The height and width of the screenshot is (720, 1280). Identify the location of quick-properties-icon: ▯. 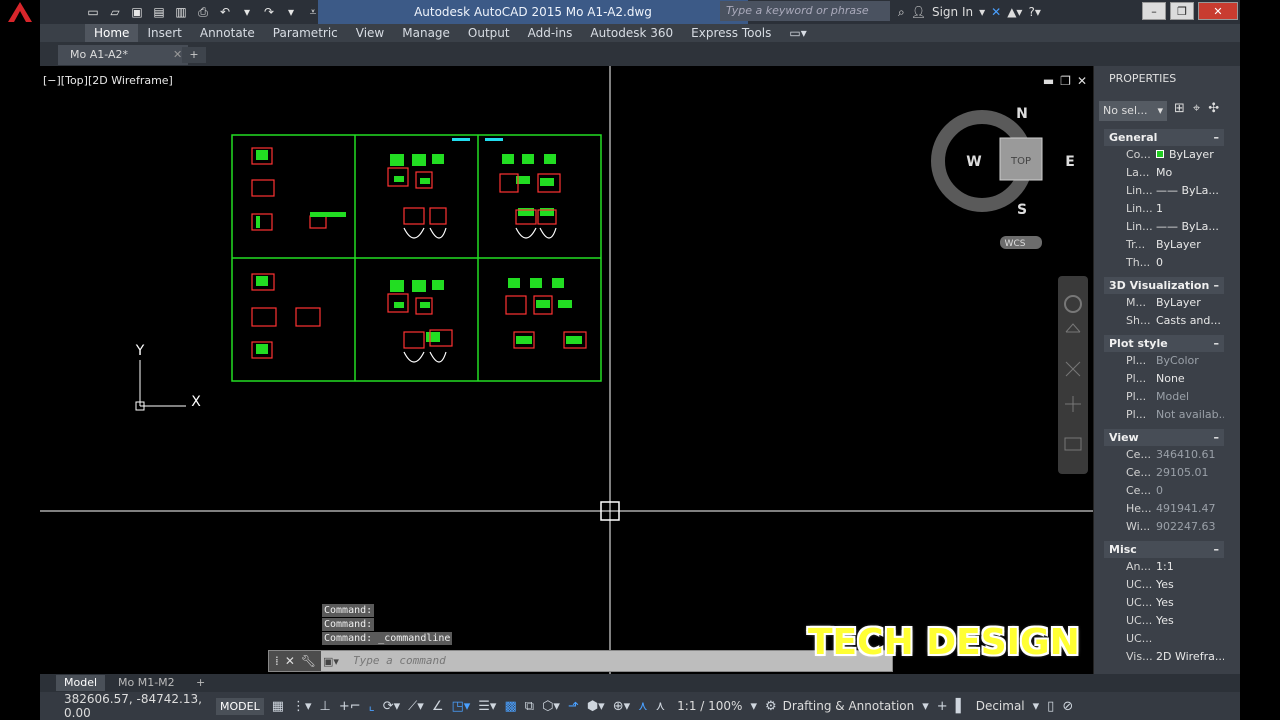
(1050, 706).